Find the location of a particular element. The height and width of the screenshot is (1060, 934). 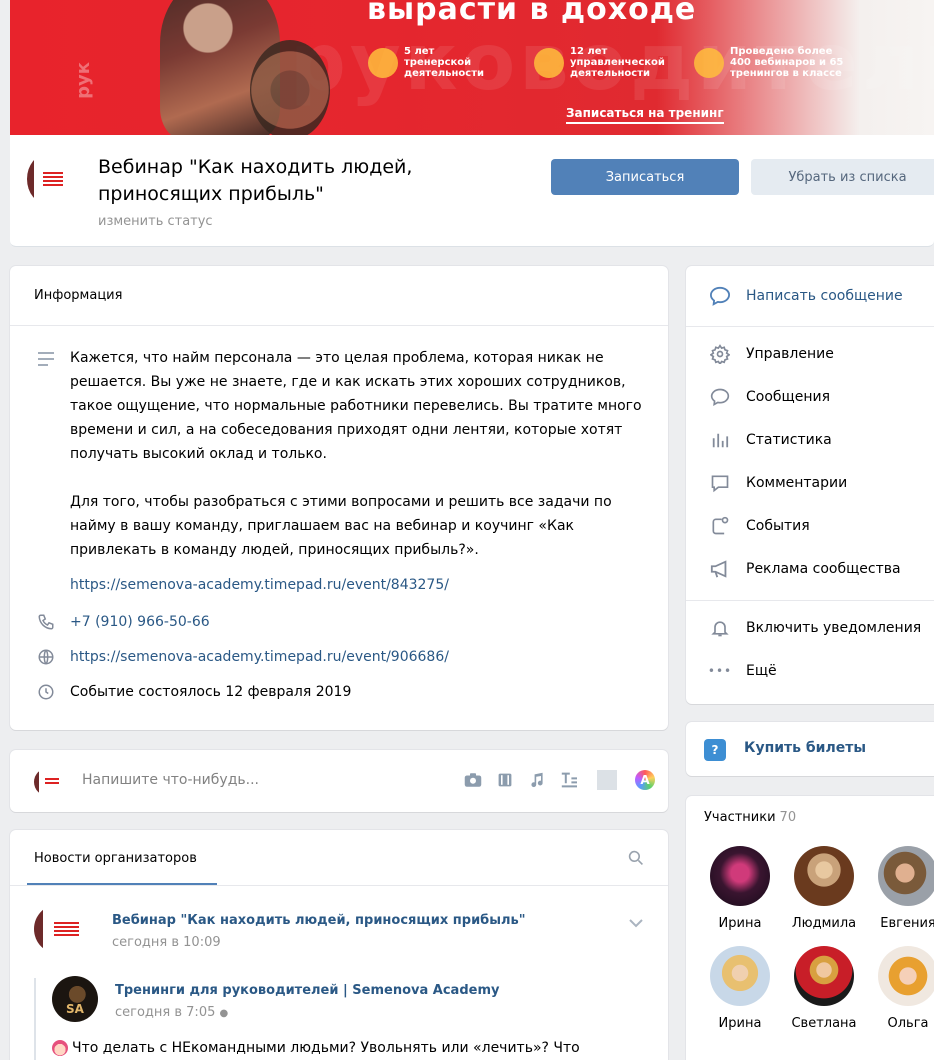

member-name: Евгения is located at coordinates (900, 923).